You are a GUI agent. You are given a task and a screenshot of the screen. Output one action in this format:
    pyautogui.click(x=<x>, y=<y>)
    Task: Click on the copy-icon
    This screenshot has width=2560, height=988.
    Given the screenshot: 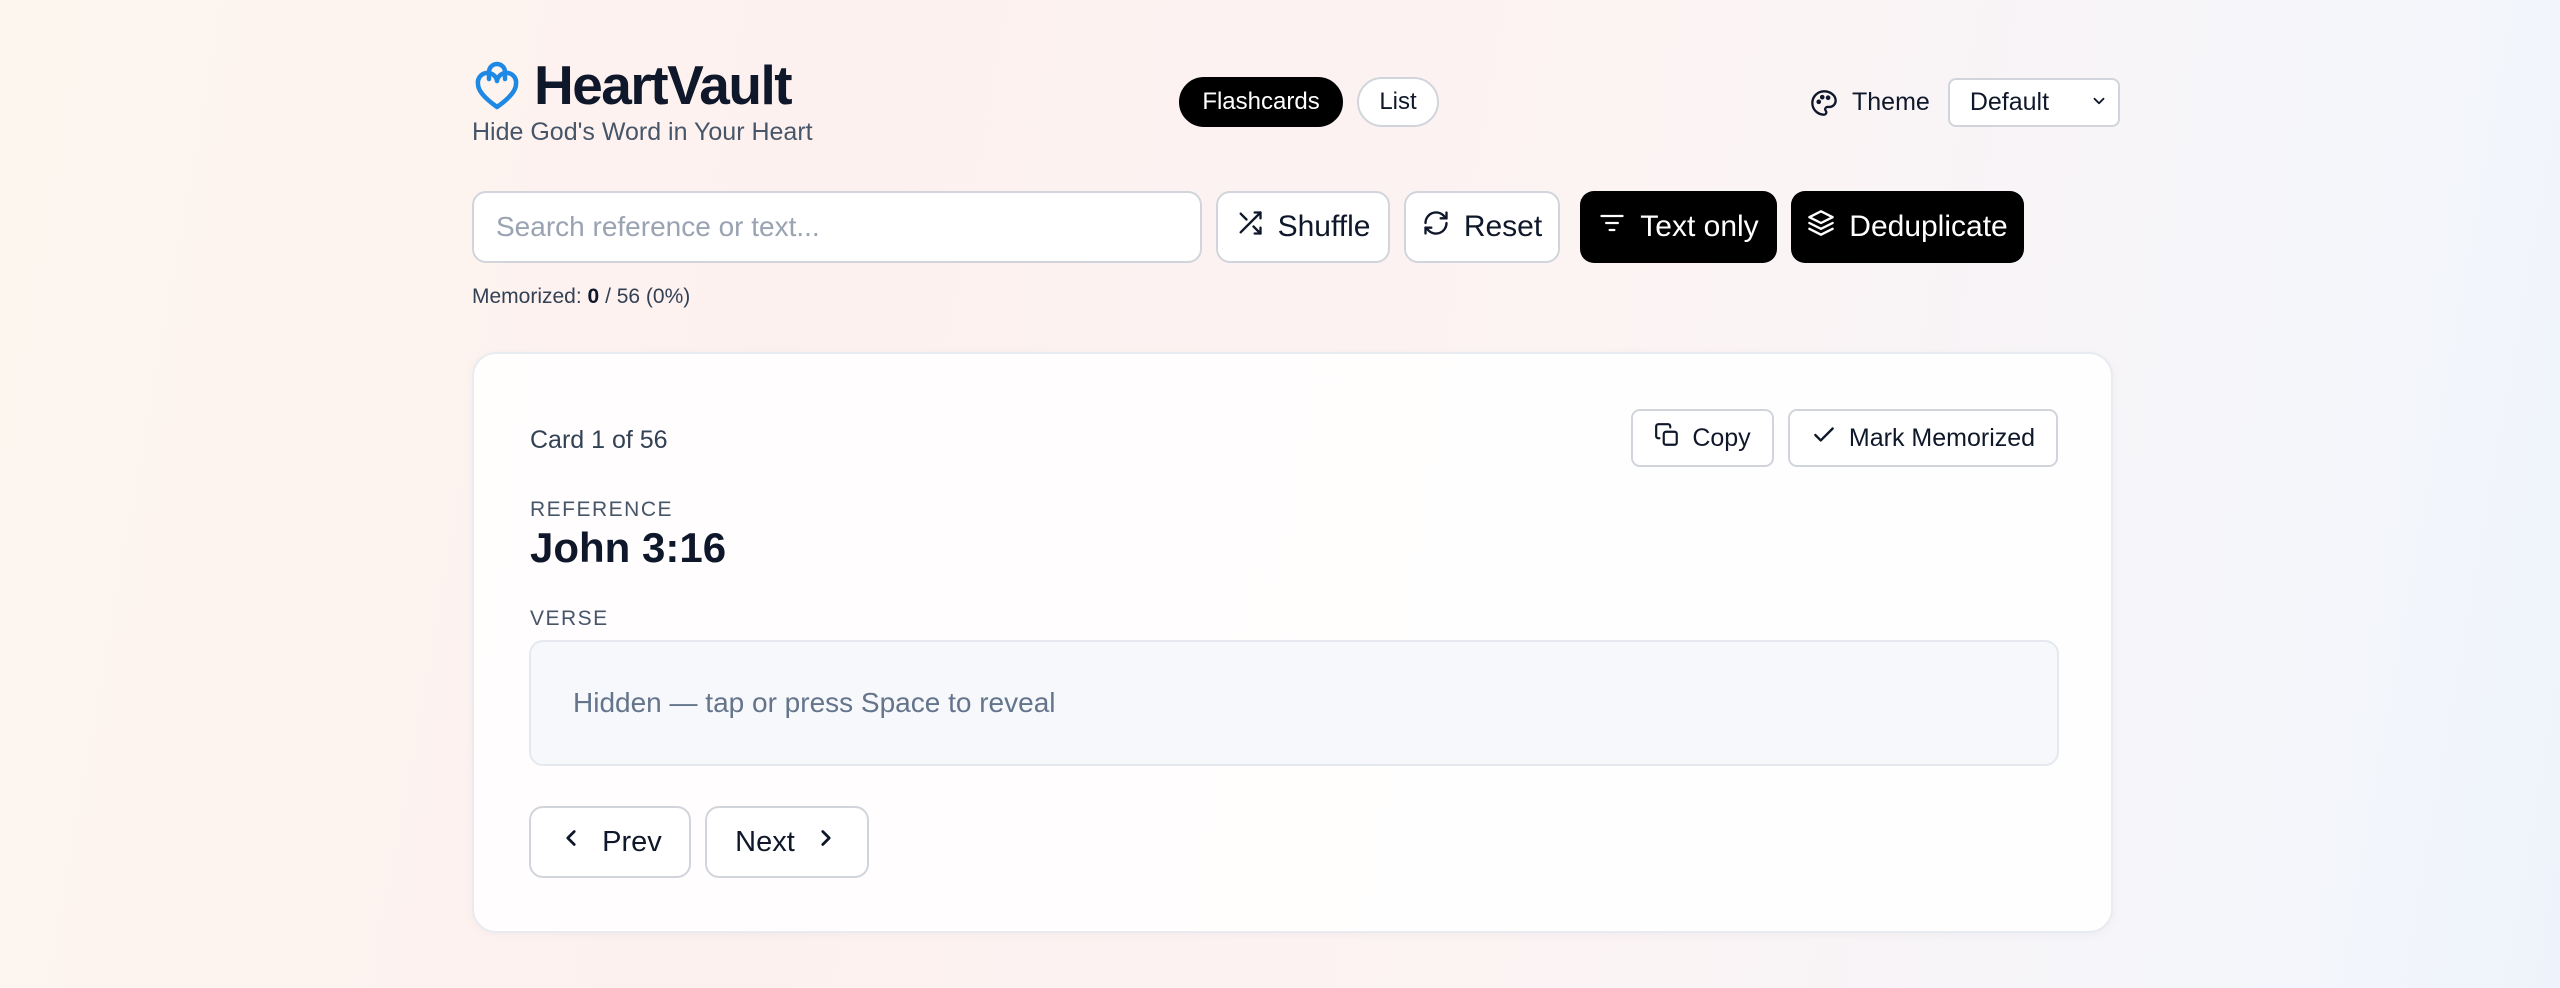 What is the action you would take?
    pyautogui.click(x=1667, y=438)
    